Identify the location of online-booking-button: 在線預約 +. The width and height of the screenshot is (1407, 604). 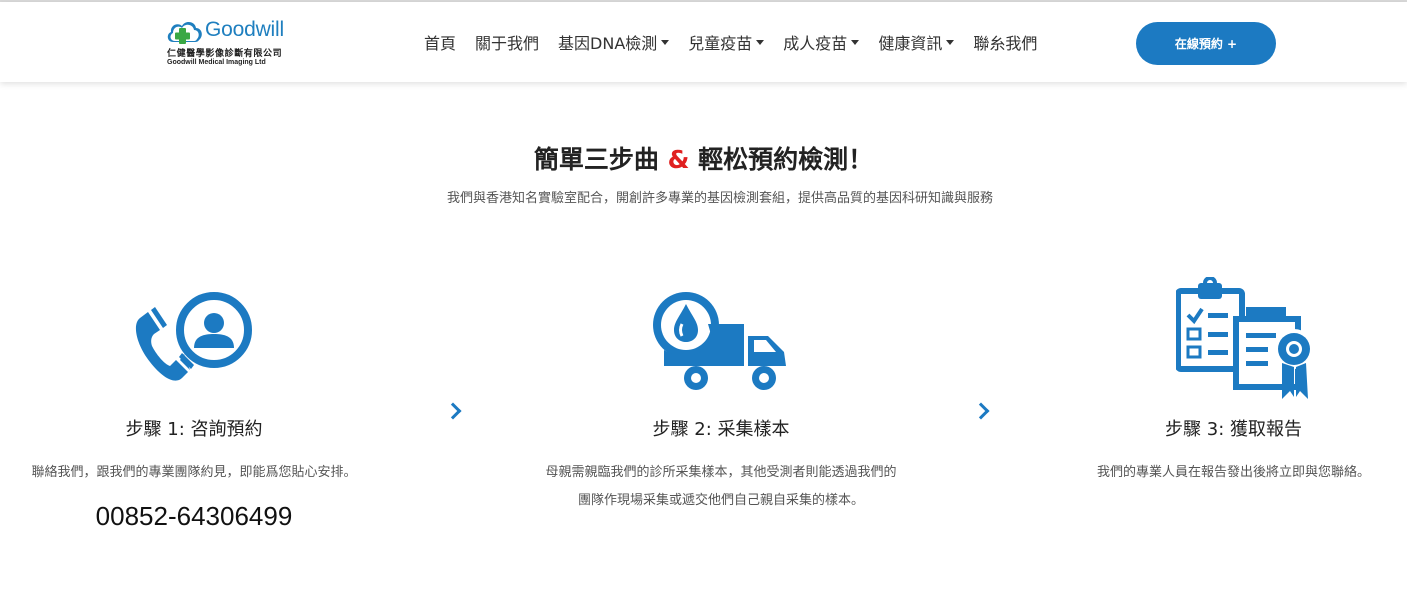
(1206, 43).